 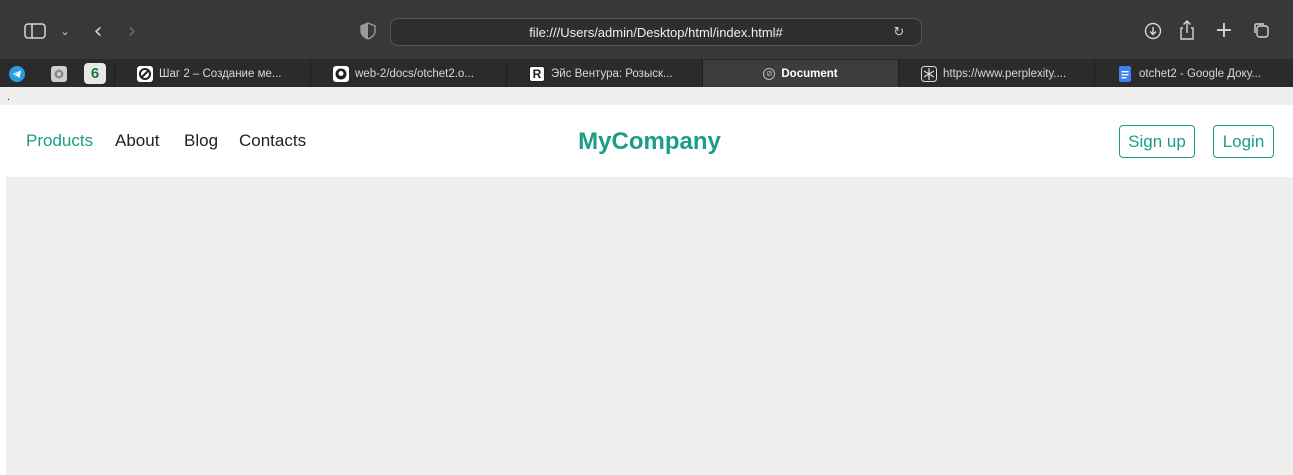 What do you see at coordinates (17, 73) in the screenshot?
I see `telegram-icon` at bounding box center [17, 73].